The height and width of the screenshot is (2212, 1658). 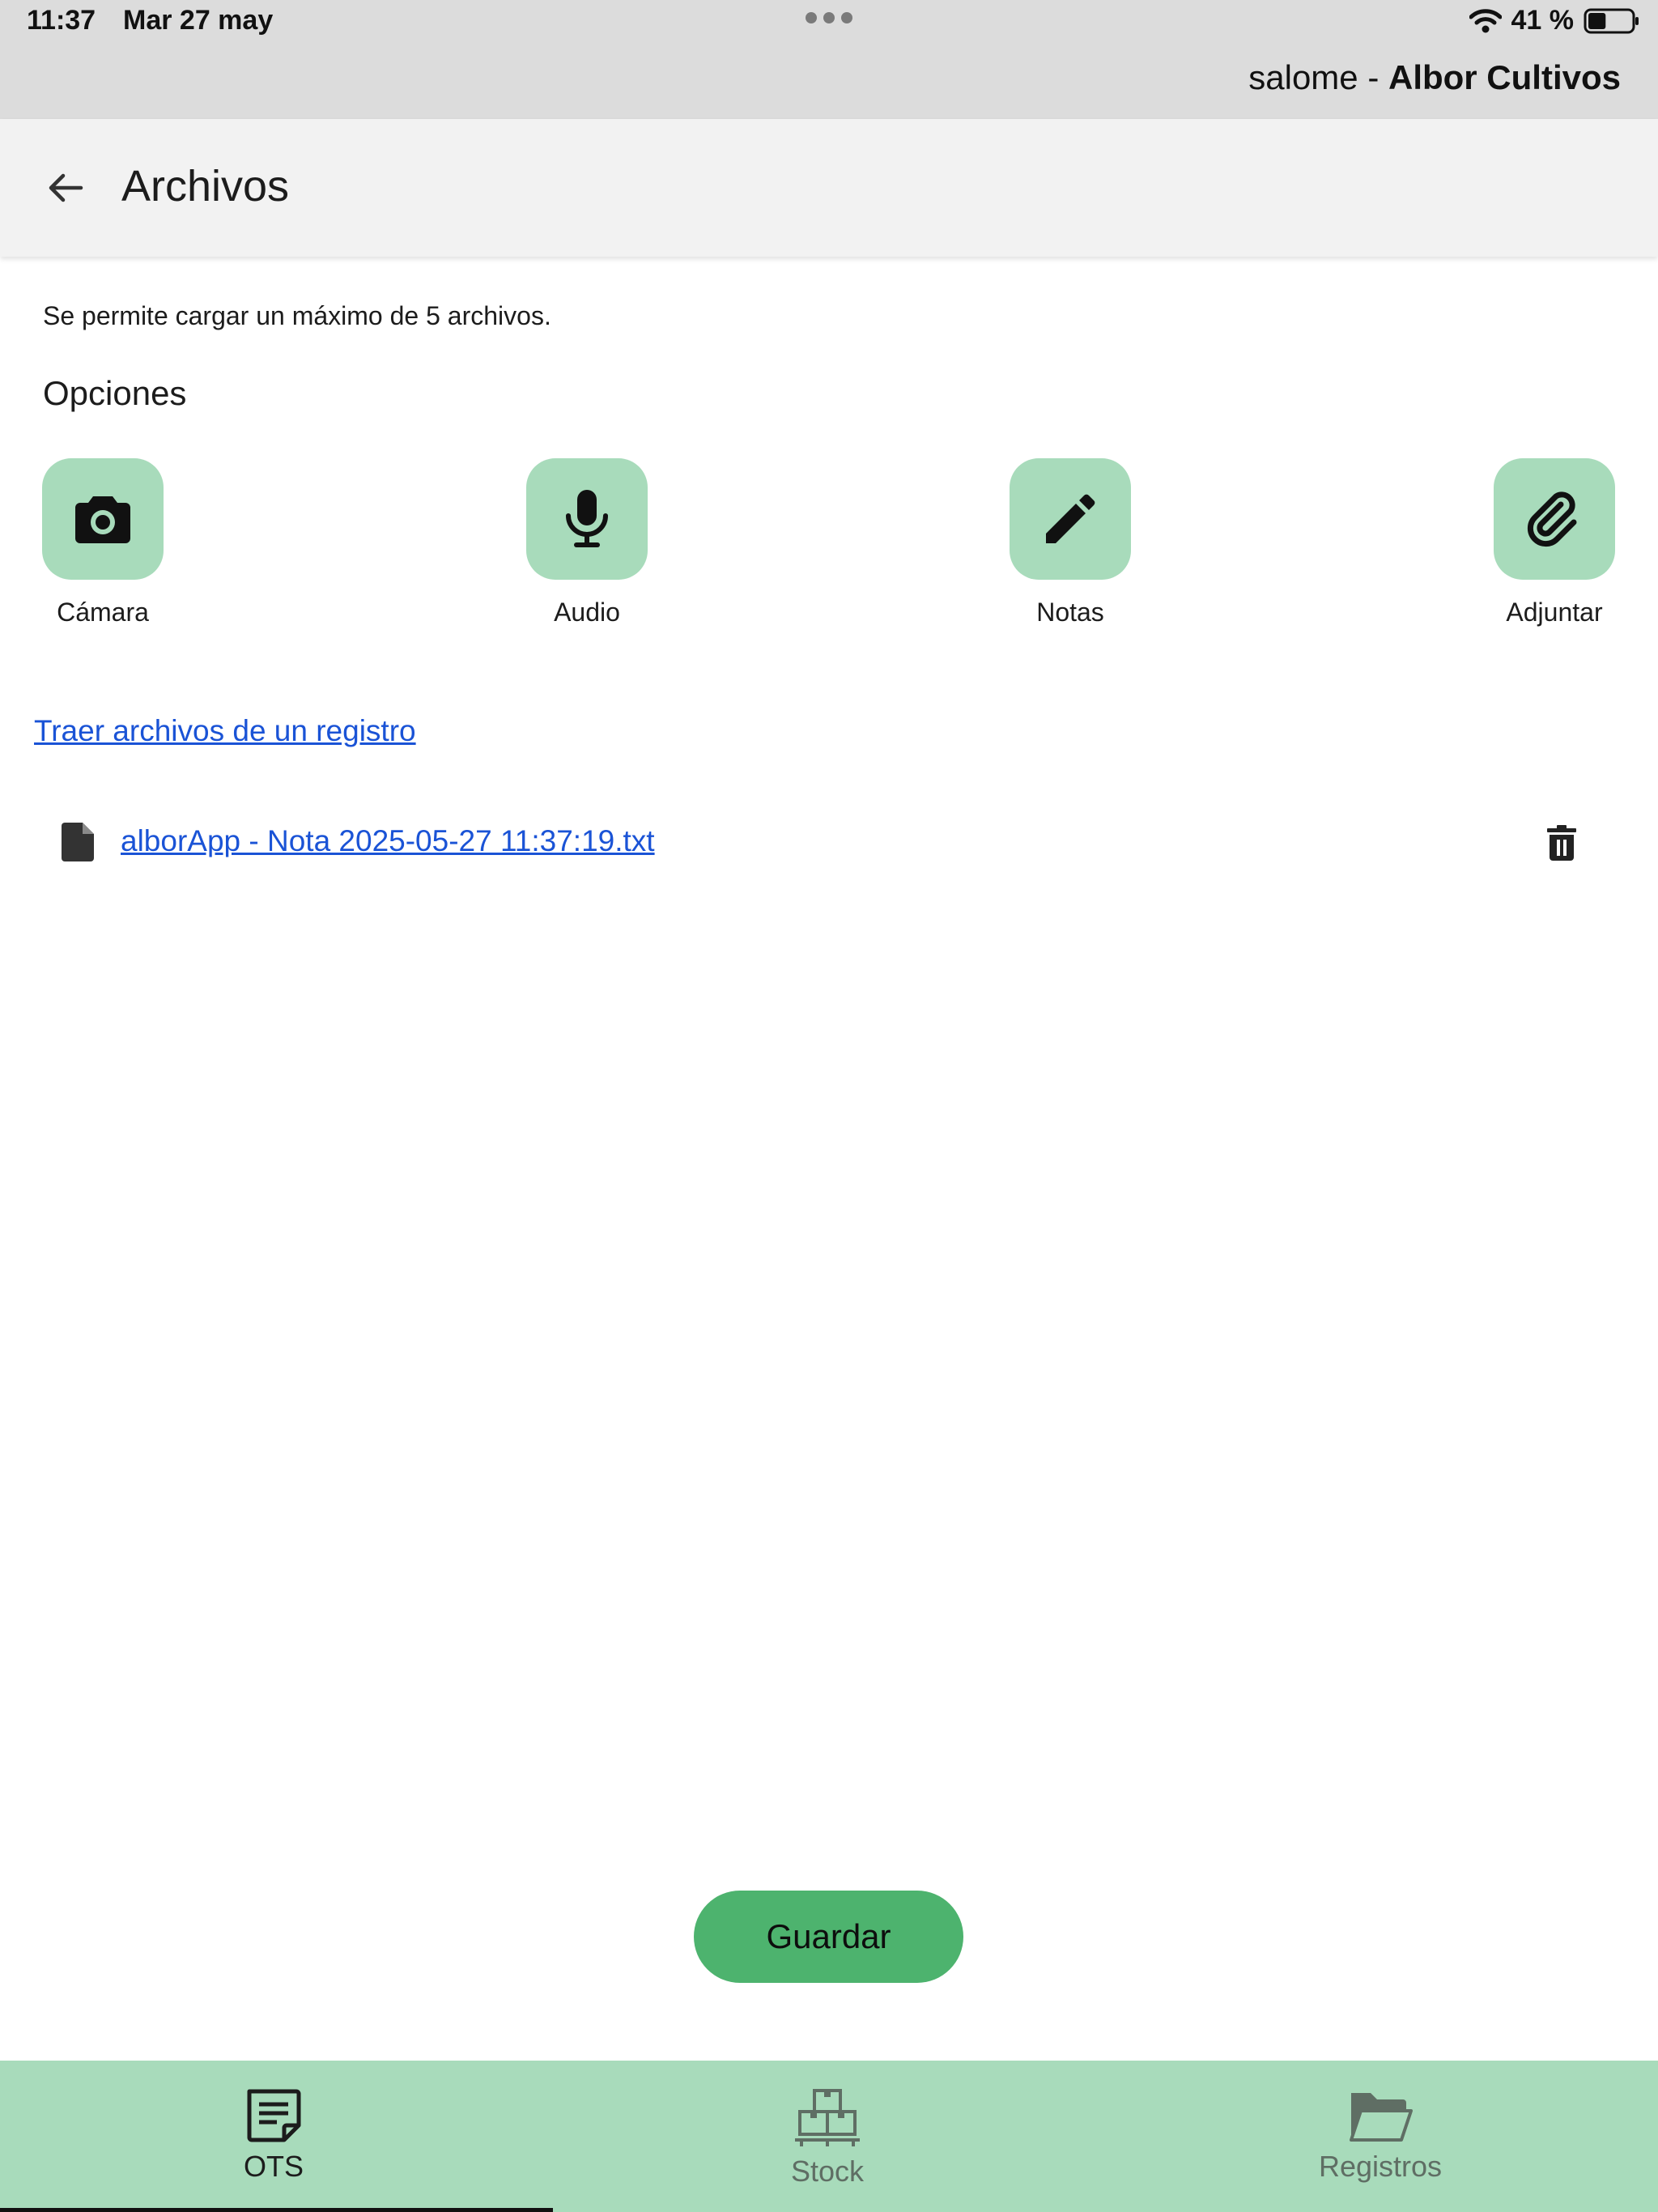 I want to click on home-indicator, so click(x=276, y=2210).